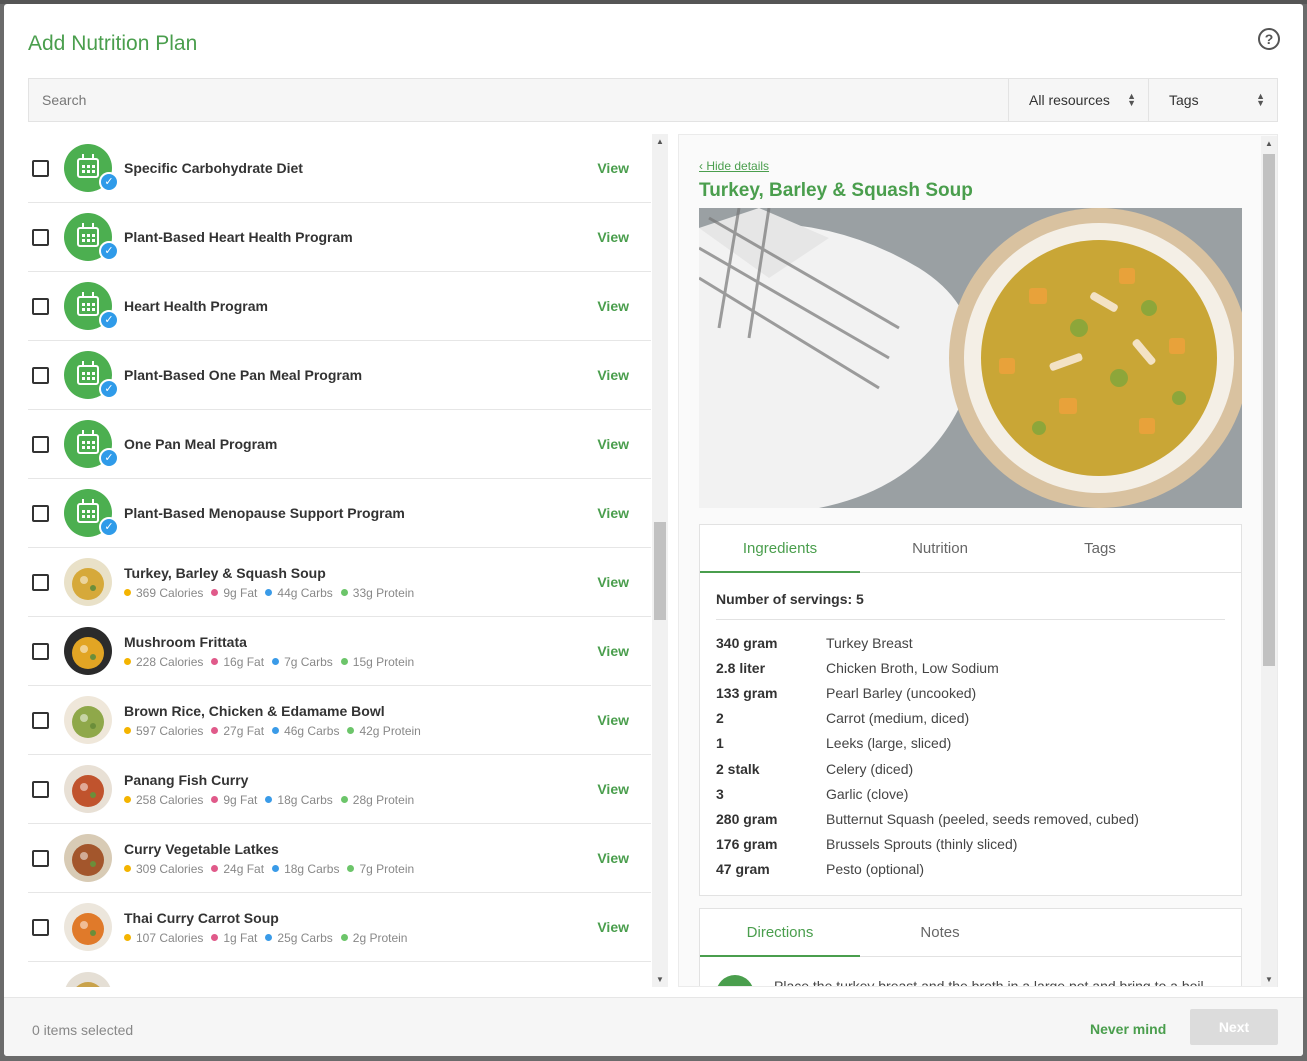 The height and width of the screenshot is (1061, 1307). What do you see at coordinates (912, 667) in the screenshot?
I see `ingredient-name: Chicken Broth, Low Sodium` at bounding box center [912, 667].